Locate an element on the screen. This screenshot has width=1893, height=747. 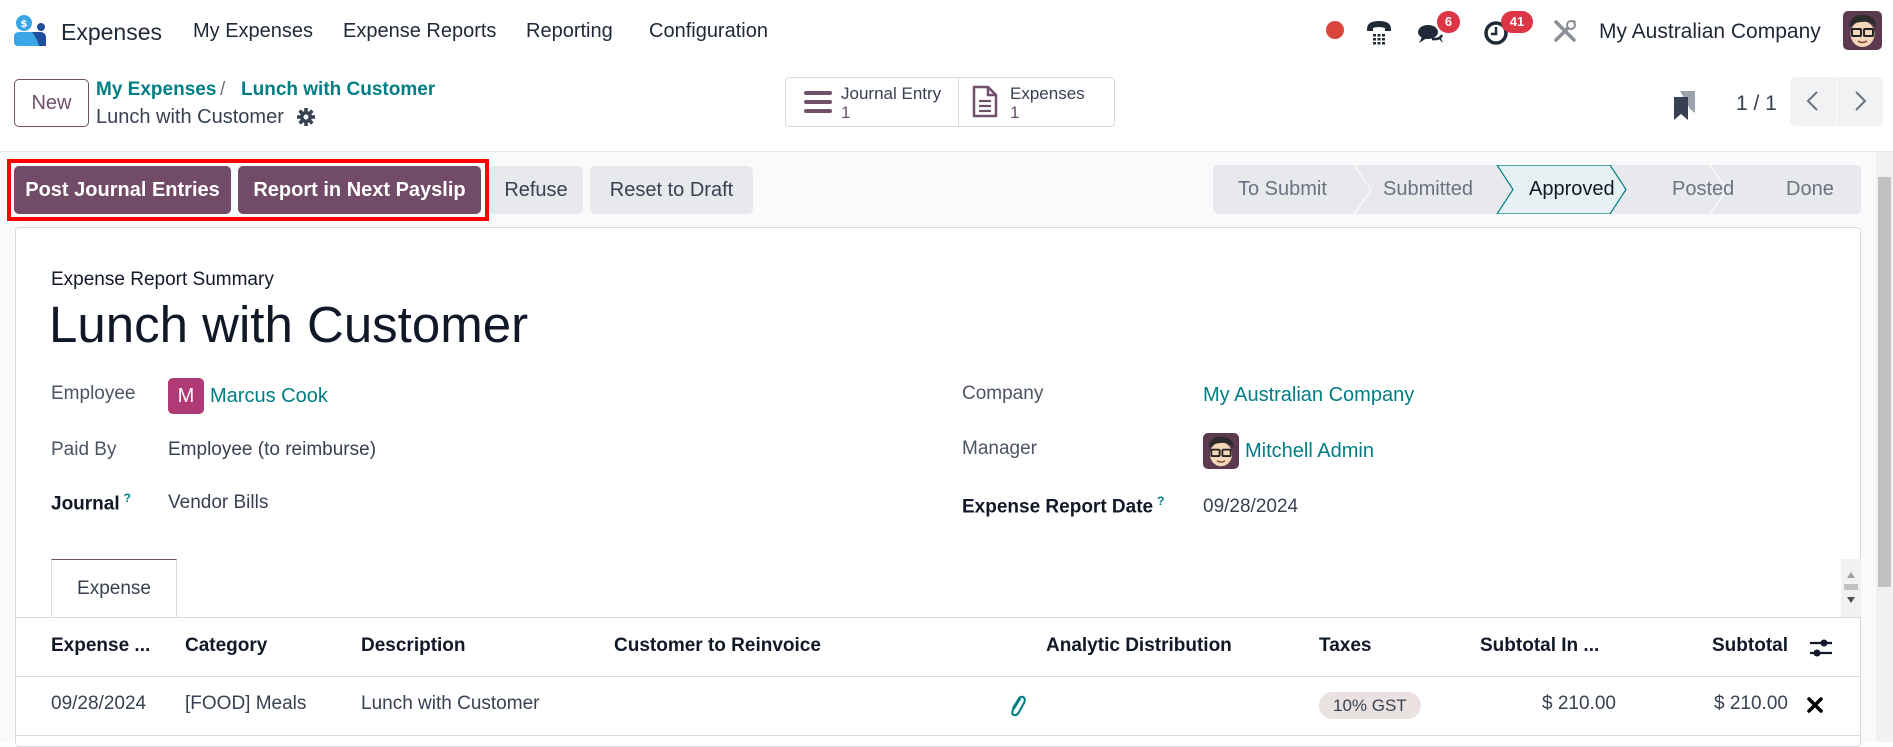
column-category: Category is located at coordinates (226, 646).